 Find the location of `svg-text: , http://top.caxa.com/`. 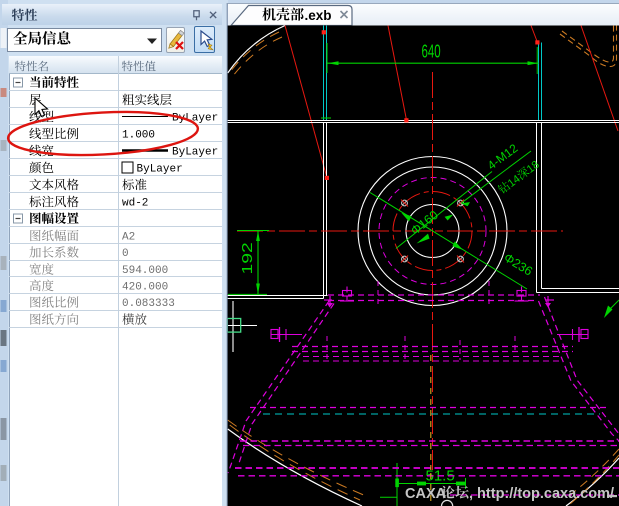

svg-text: , http://top.caxa.com/ is located at coordinates (541, 494).